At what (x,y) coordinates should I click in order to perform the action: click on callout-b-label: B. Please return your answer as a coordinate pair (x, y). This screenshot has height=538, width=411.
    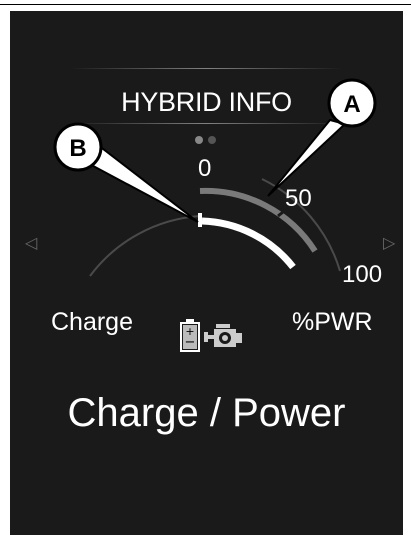
    Looking at the image, I should click on (77, 148).